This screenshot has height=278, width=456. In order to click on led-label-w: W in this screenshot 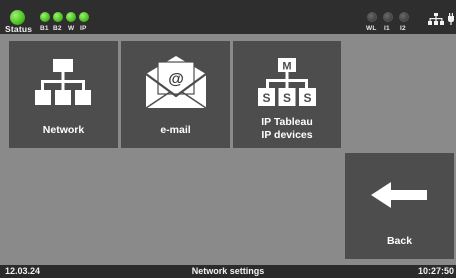, I will do `click(71, 28)`.